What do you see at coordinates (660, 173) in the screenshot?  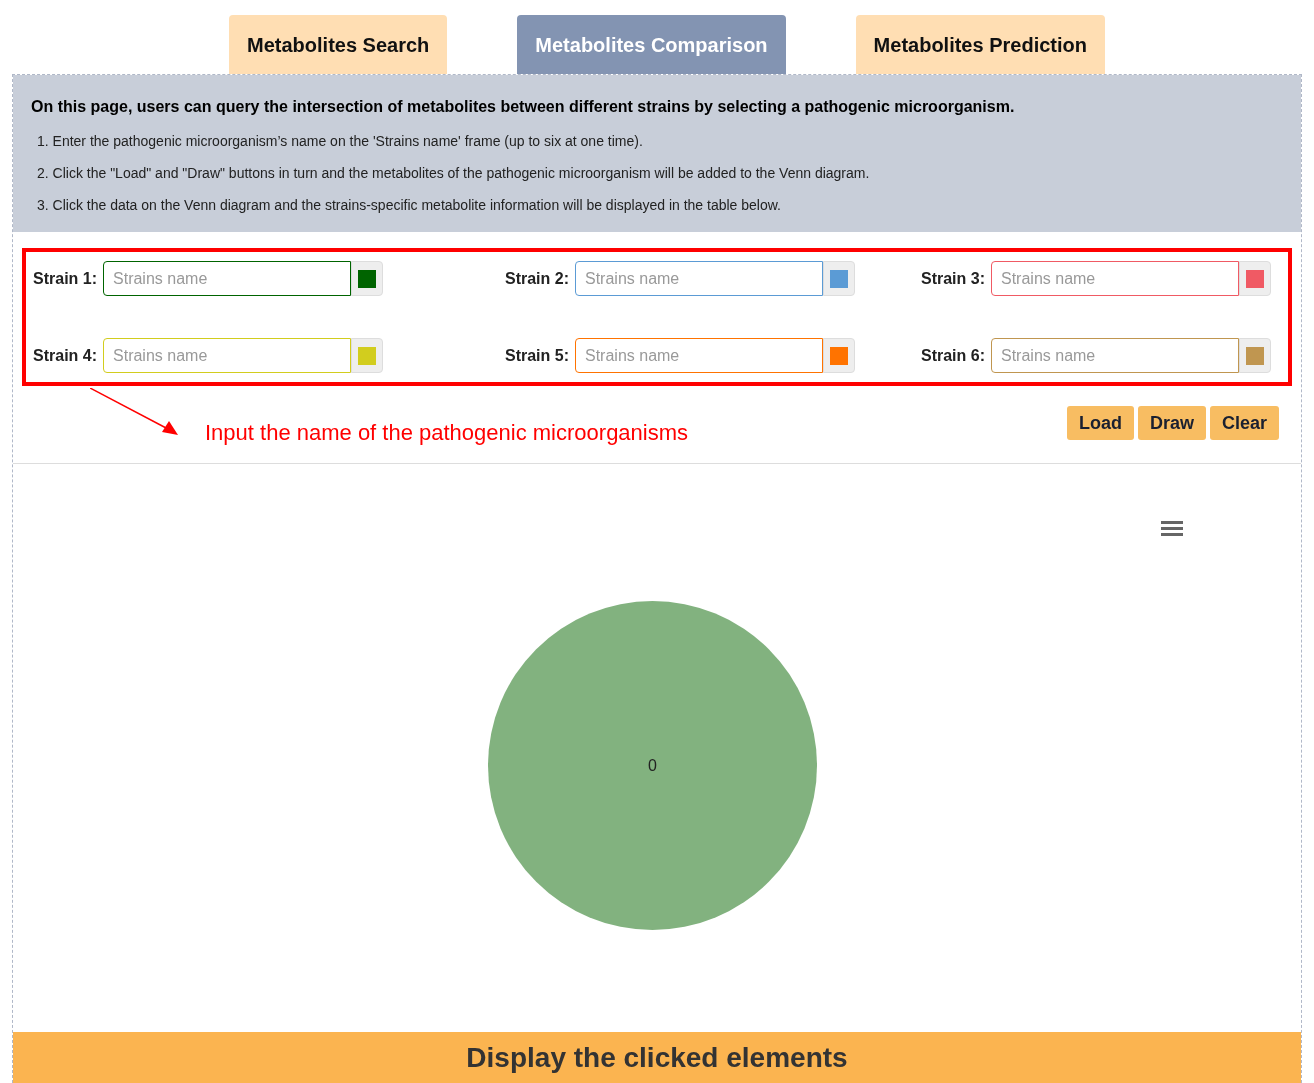 I see `instruction-step: 2. Click the "Load" and "Draw" buttons in turn and the metabolites of the pathogenic microorganism will be added to the Venn diagram.` at bounding box center [660, 173].